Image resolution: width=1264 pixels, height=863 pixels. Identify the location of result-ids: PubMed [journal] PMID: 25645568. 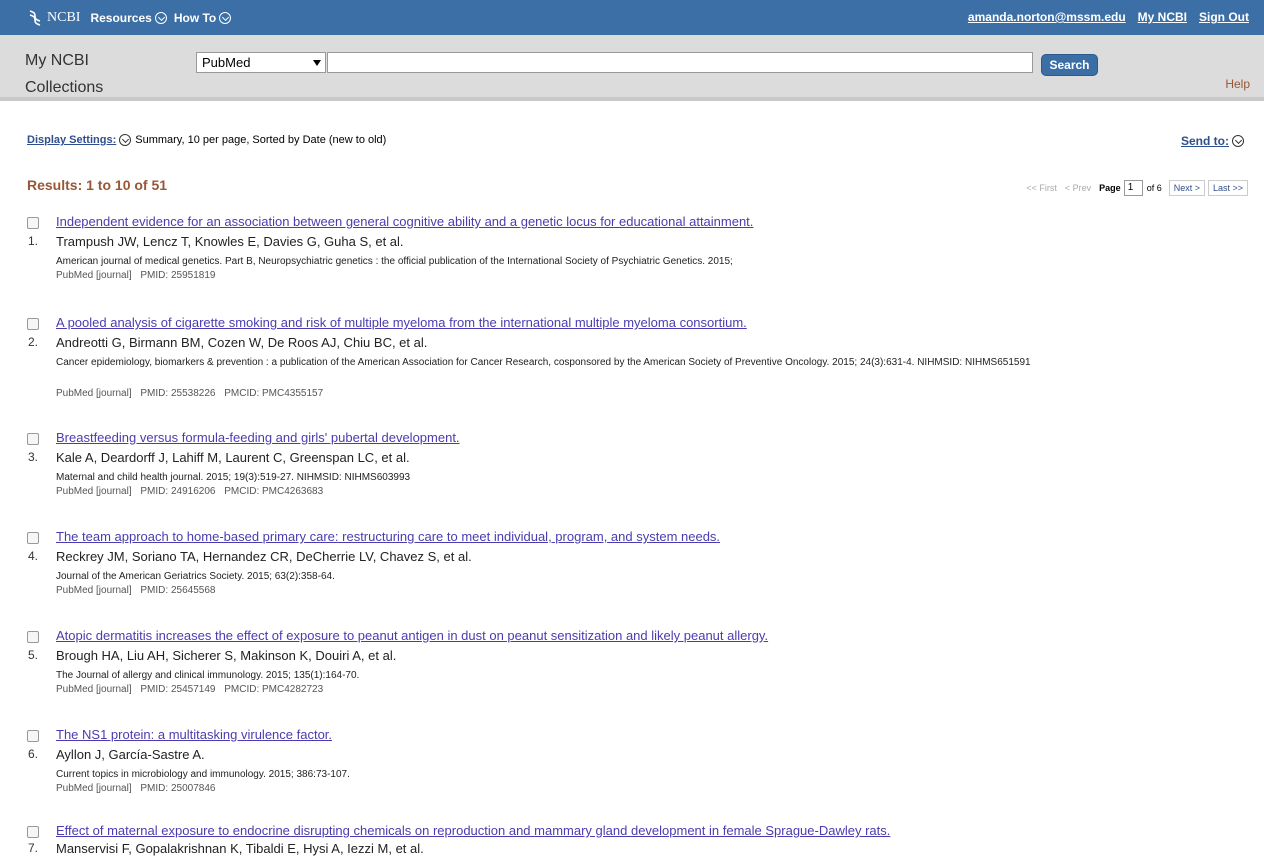
(141, 590).